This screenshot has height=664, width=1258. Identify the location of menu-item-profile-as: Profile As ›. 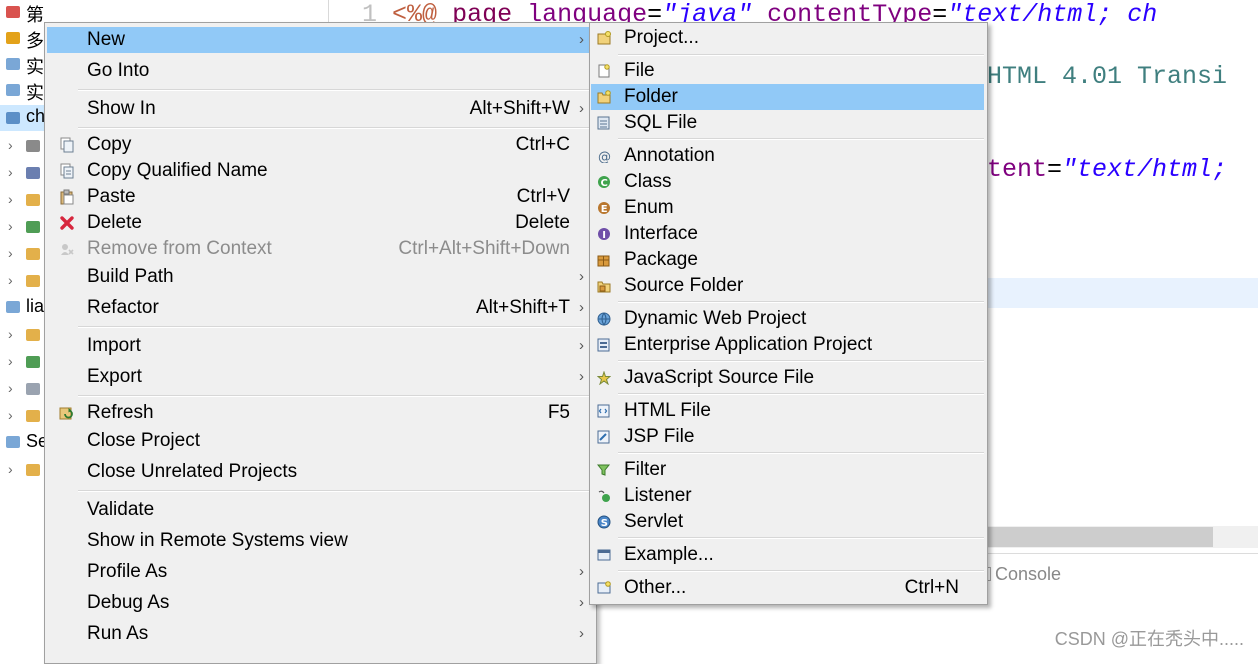
(320, 572).